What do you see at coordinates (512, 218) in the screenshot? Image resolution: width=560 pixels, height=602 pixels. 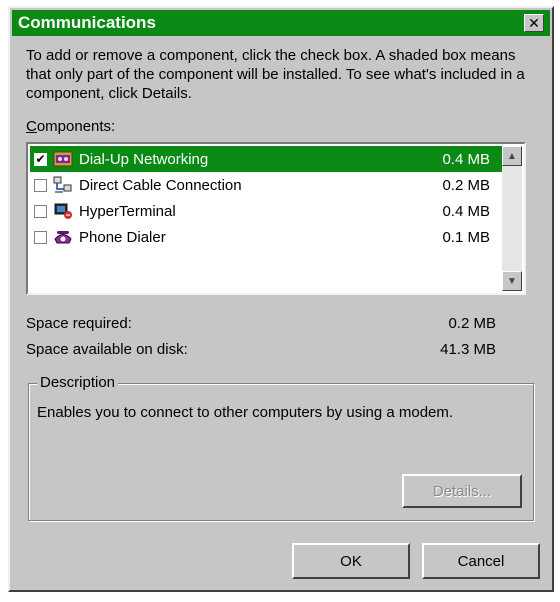 I see `components-scrollbar: ▲ ▼` at bounding box center [512, 218].